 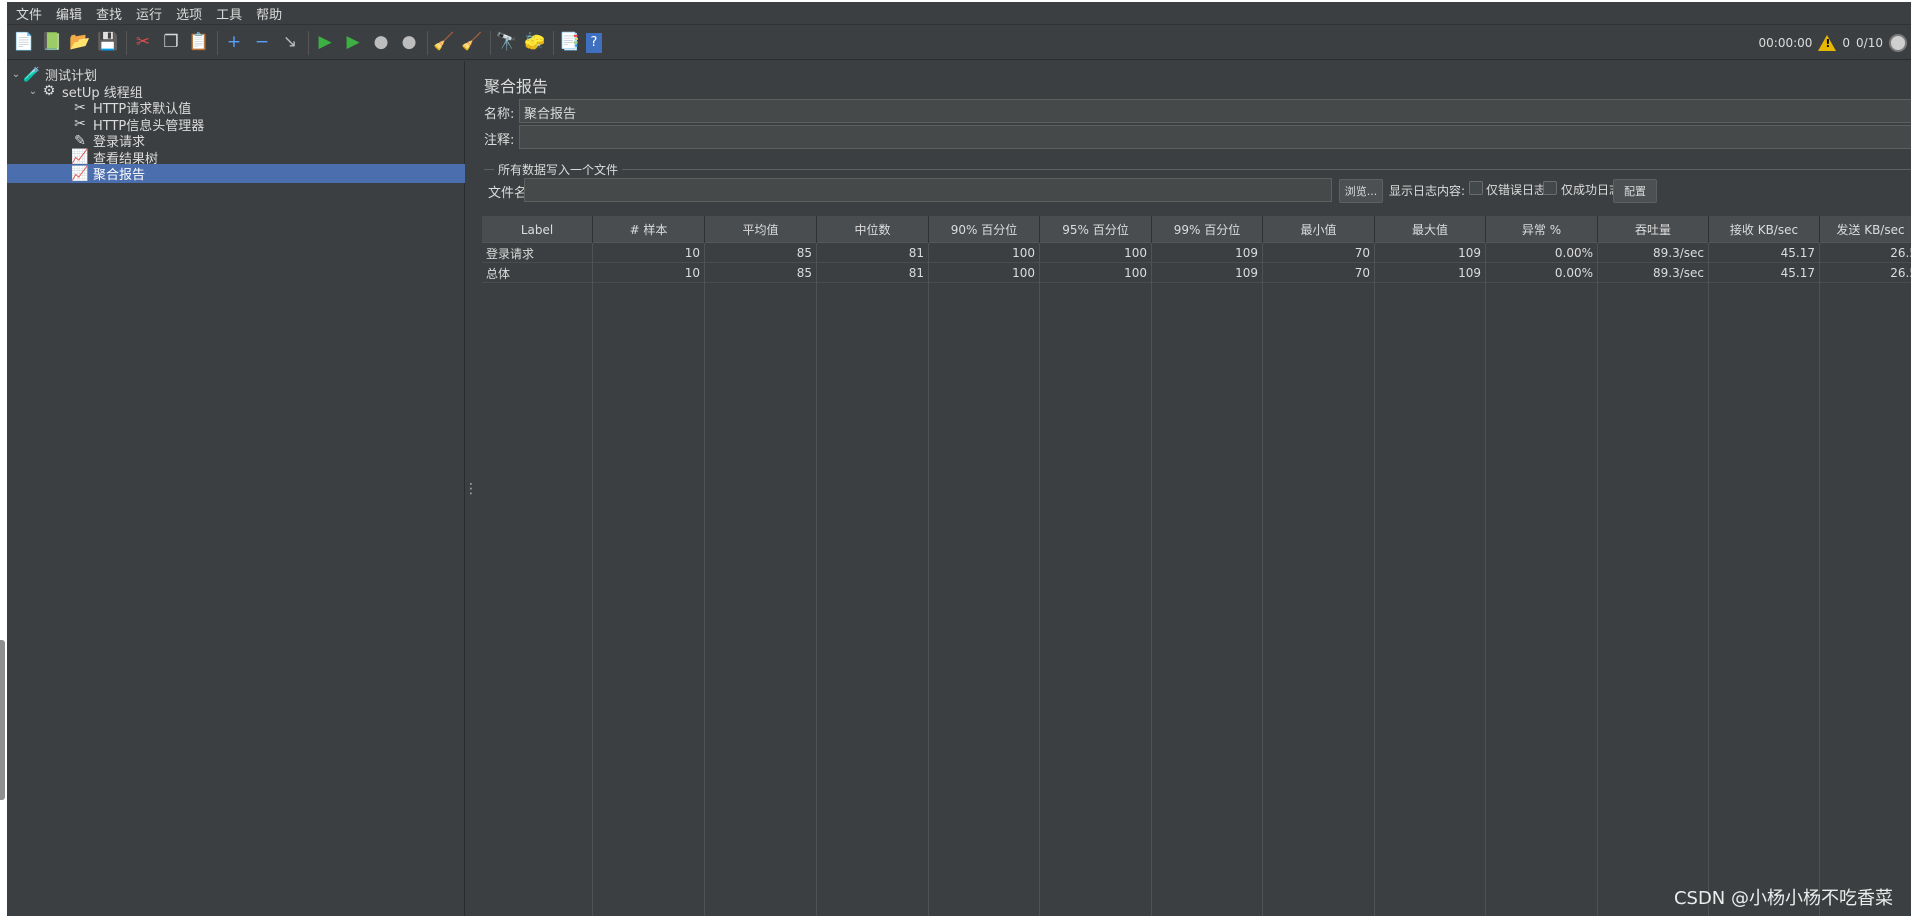 I want to click on warning-icon, so click(x=1827, y=43).